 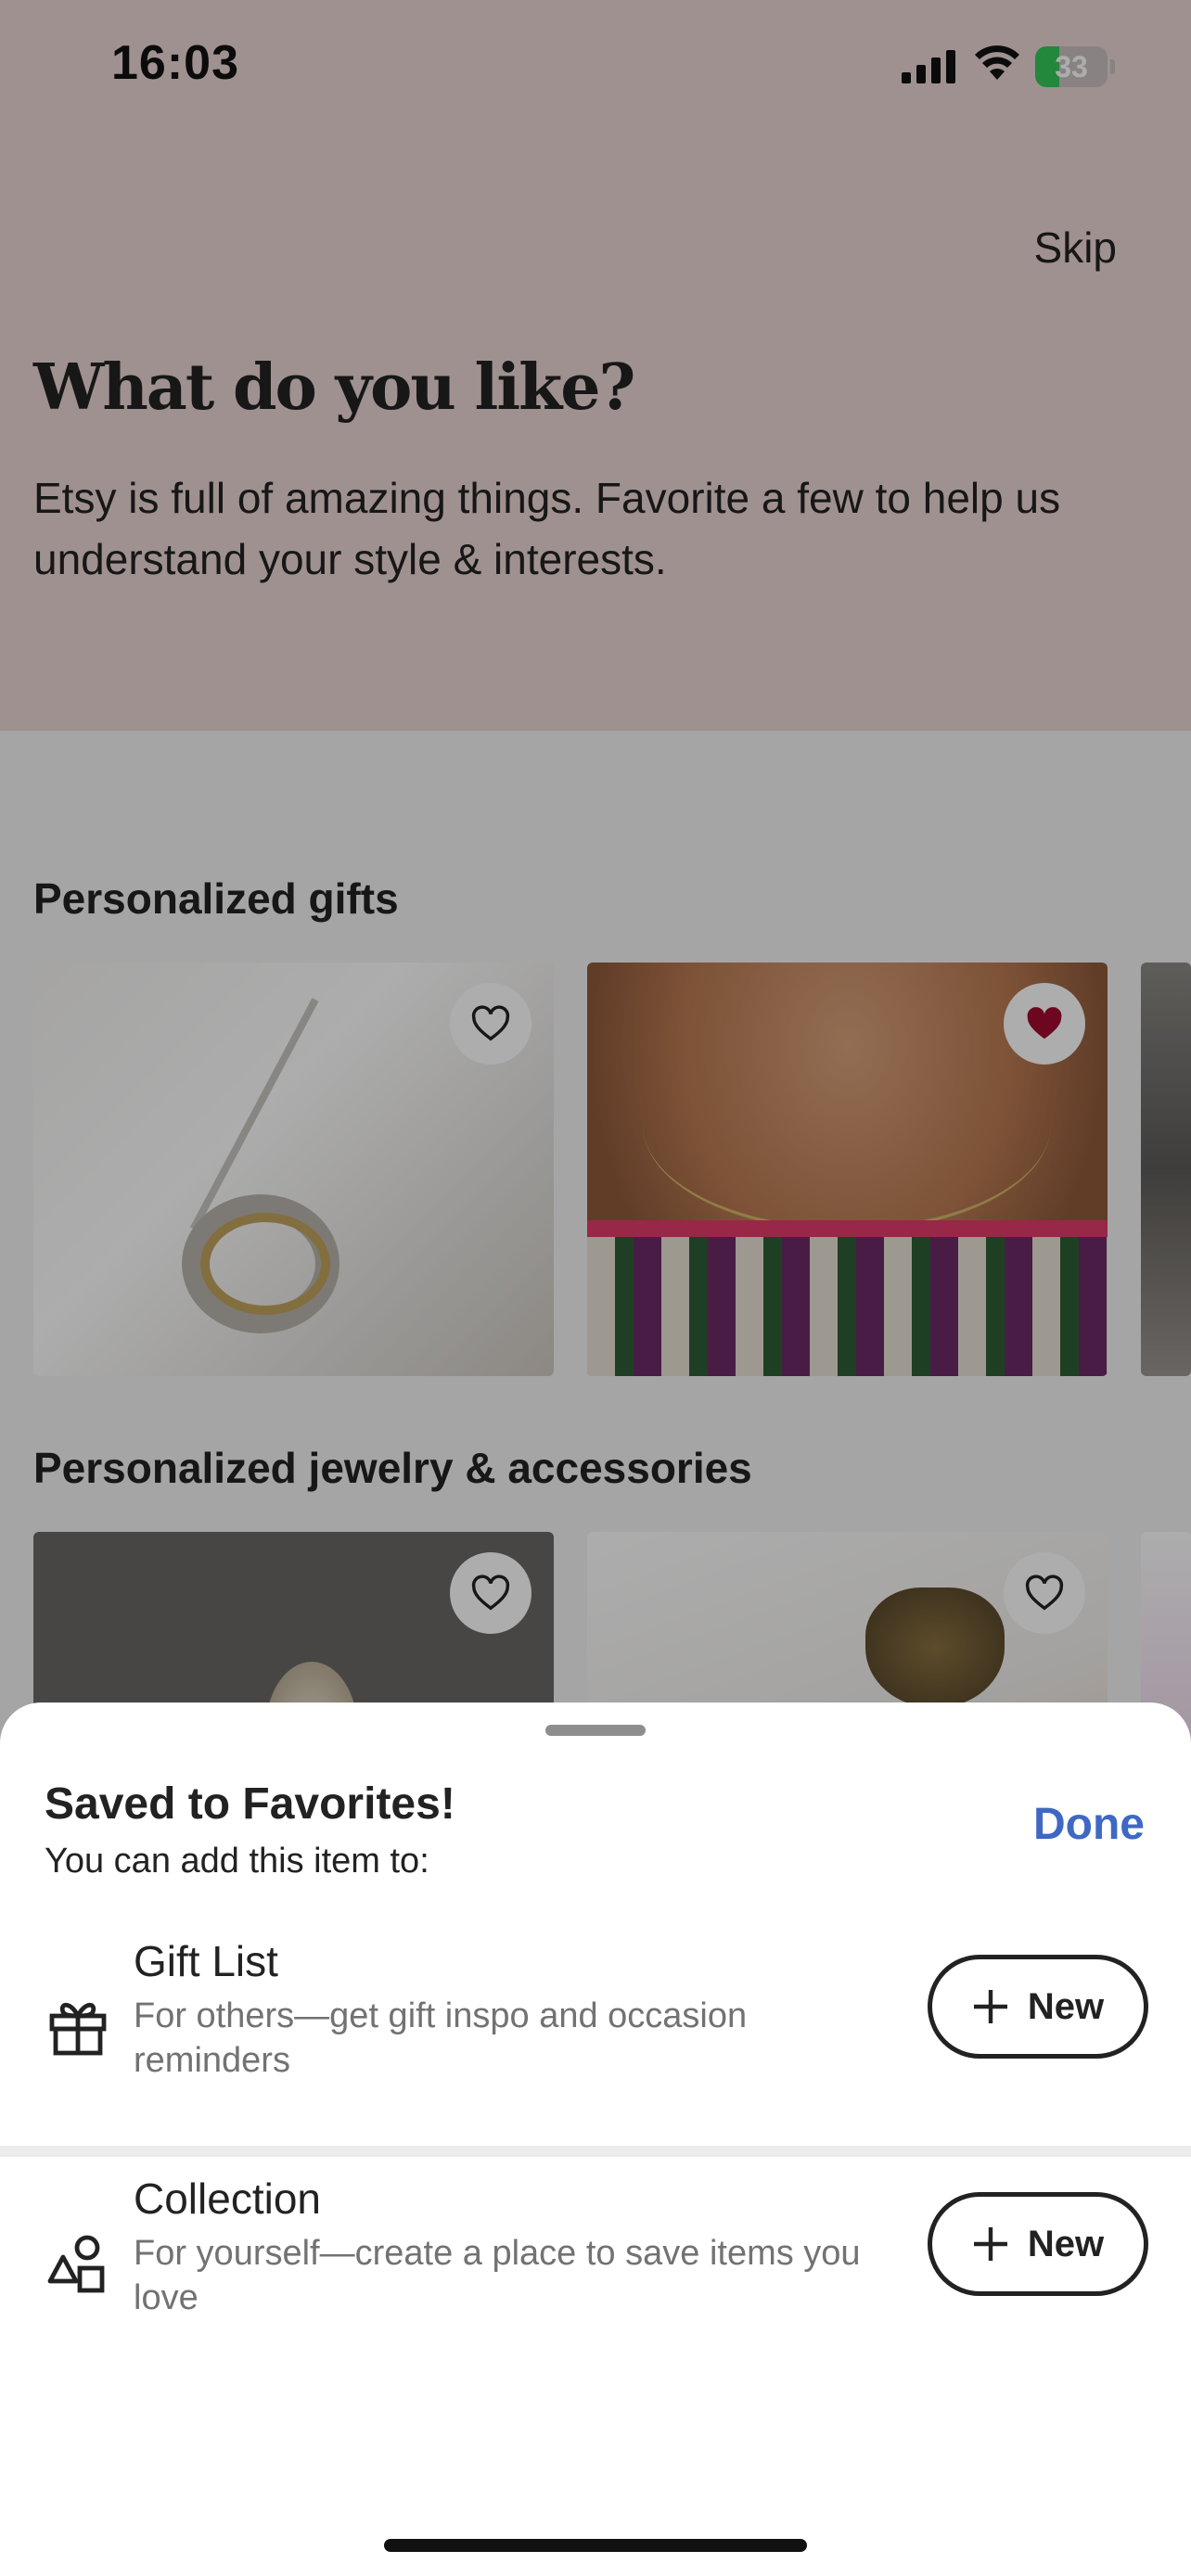 What do you see at coordinates (250, 1804) in the screenshot?
I see `sheet-title: Saved to Favorites!` at bounding box center [250, 1804].